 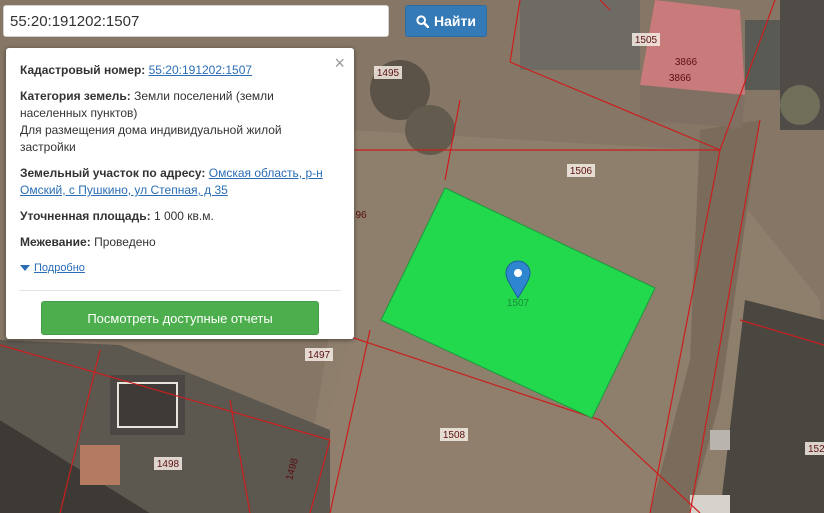 I want to click on search-button: Найти, so click(x=446, y=21).